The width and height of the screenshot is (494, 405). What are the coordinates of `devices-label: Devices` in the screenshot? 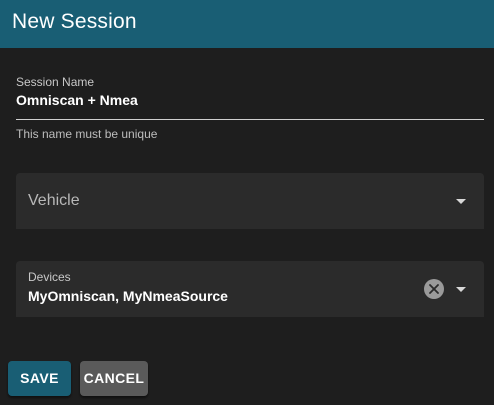 It's located at (49, 277).